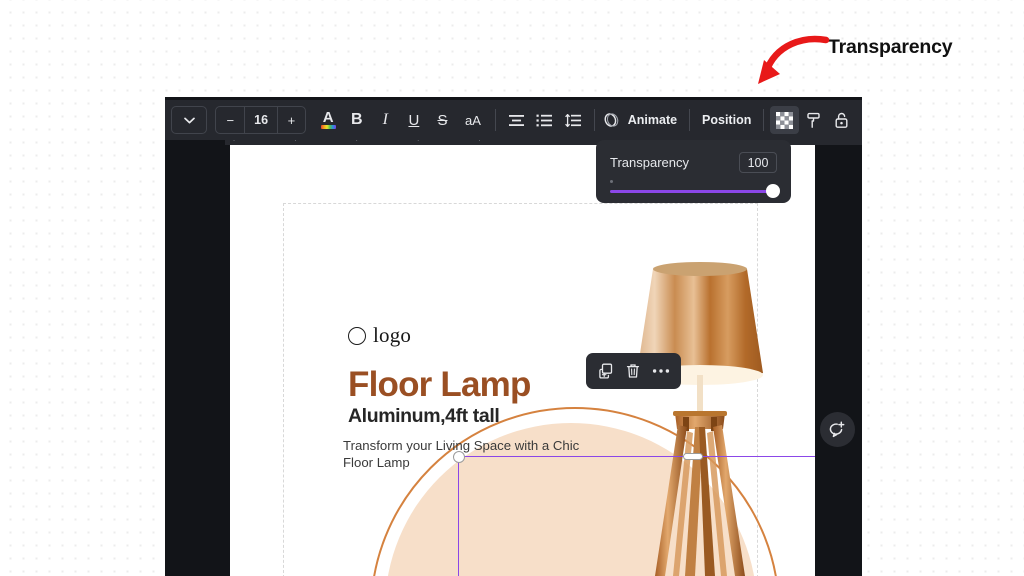  Describe the element at coordinates (606, 371) in the screenshot. I see `duplicate-icon` at that location.